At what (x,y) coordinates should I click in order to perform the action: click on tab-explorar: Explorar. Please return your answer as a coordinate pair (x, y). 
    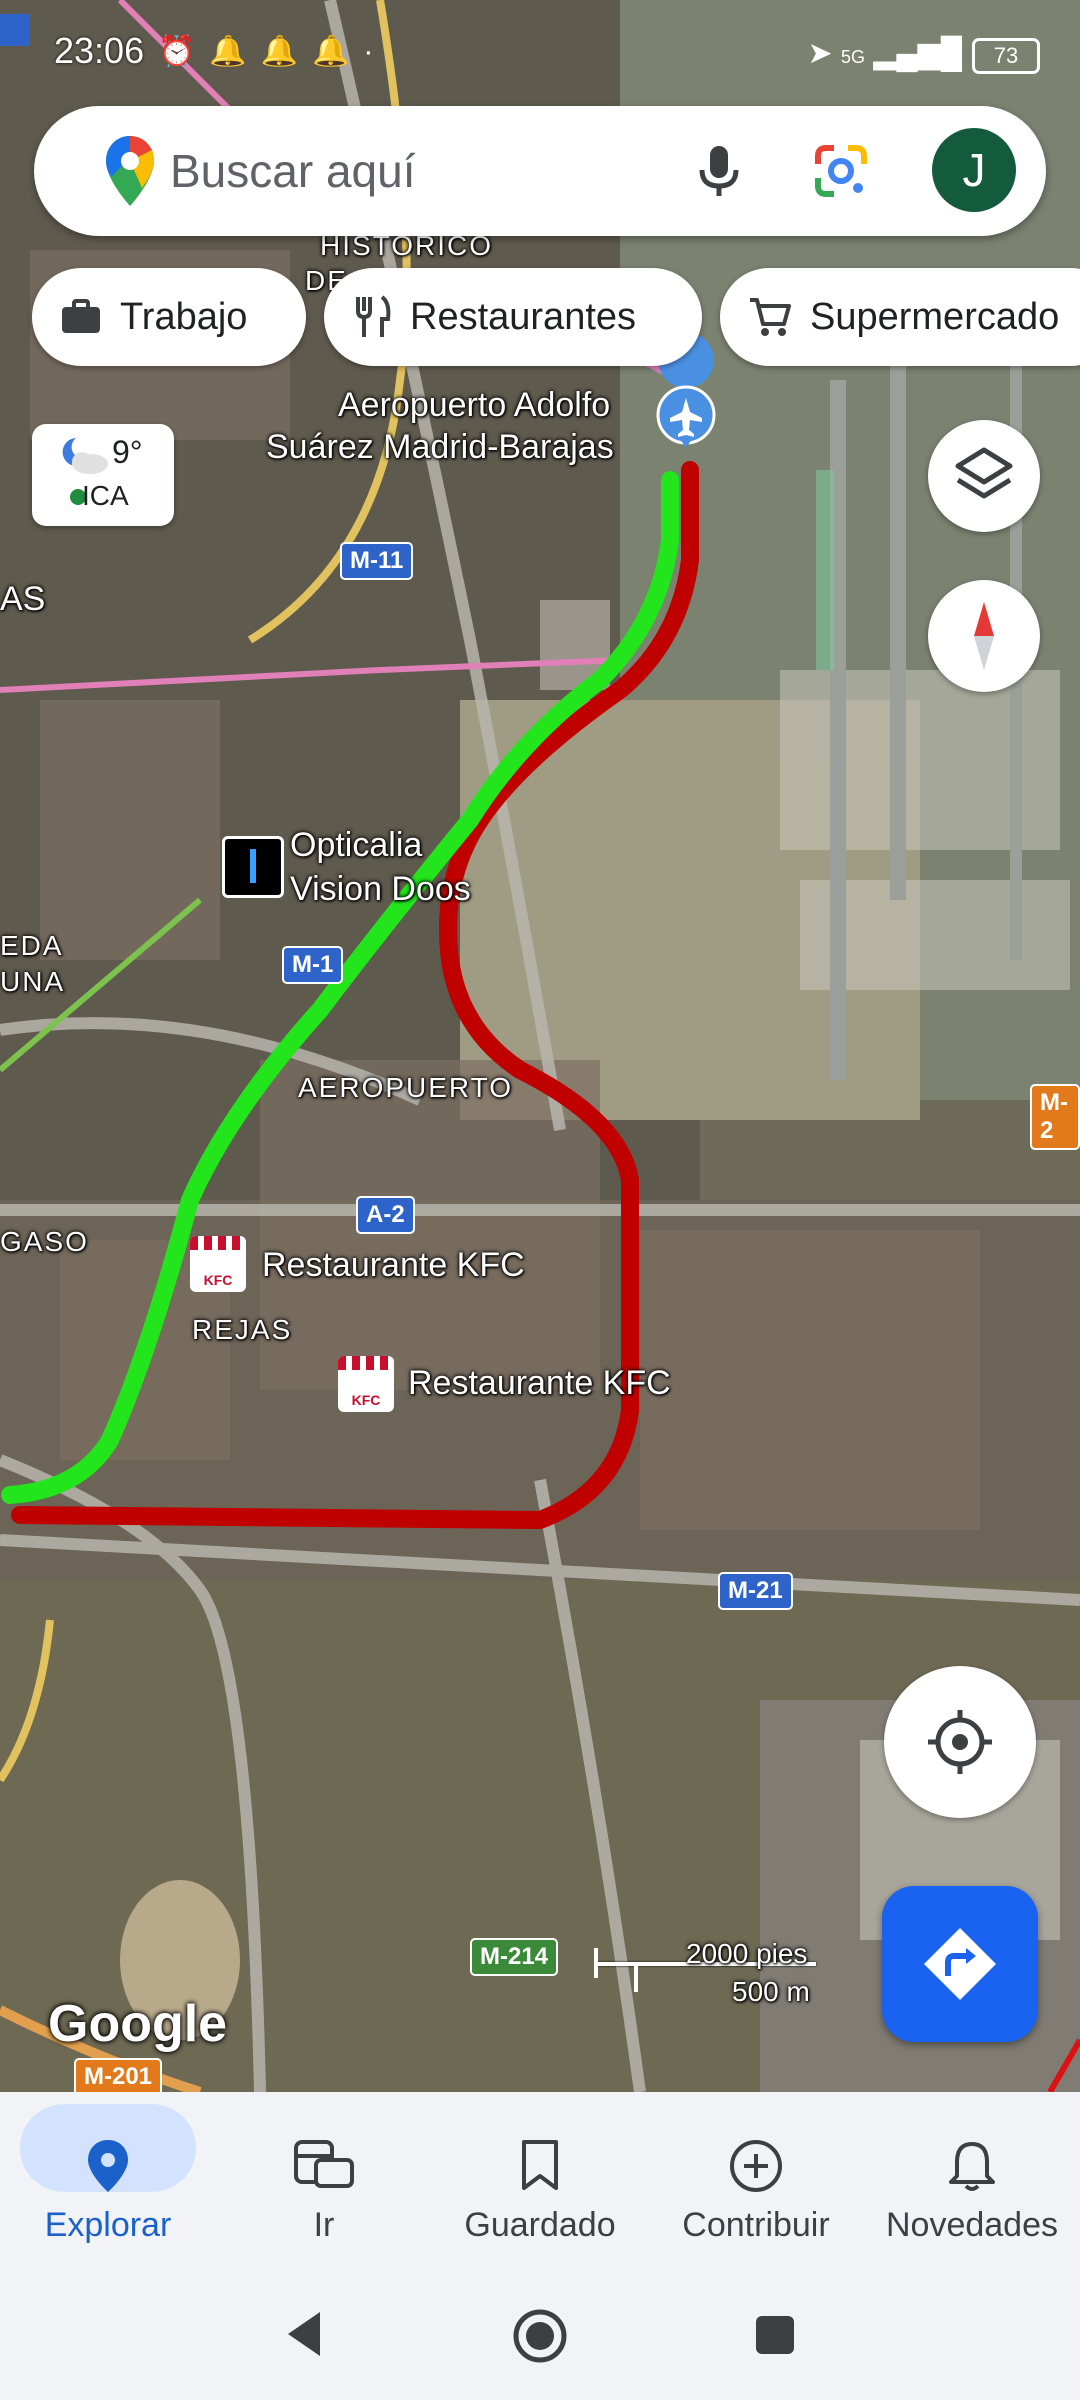
    Looking at the image, I should click on (108, 2182).